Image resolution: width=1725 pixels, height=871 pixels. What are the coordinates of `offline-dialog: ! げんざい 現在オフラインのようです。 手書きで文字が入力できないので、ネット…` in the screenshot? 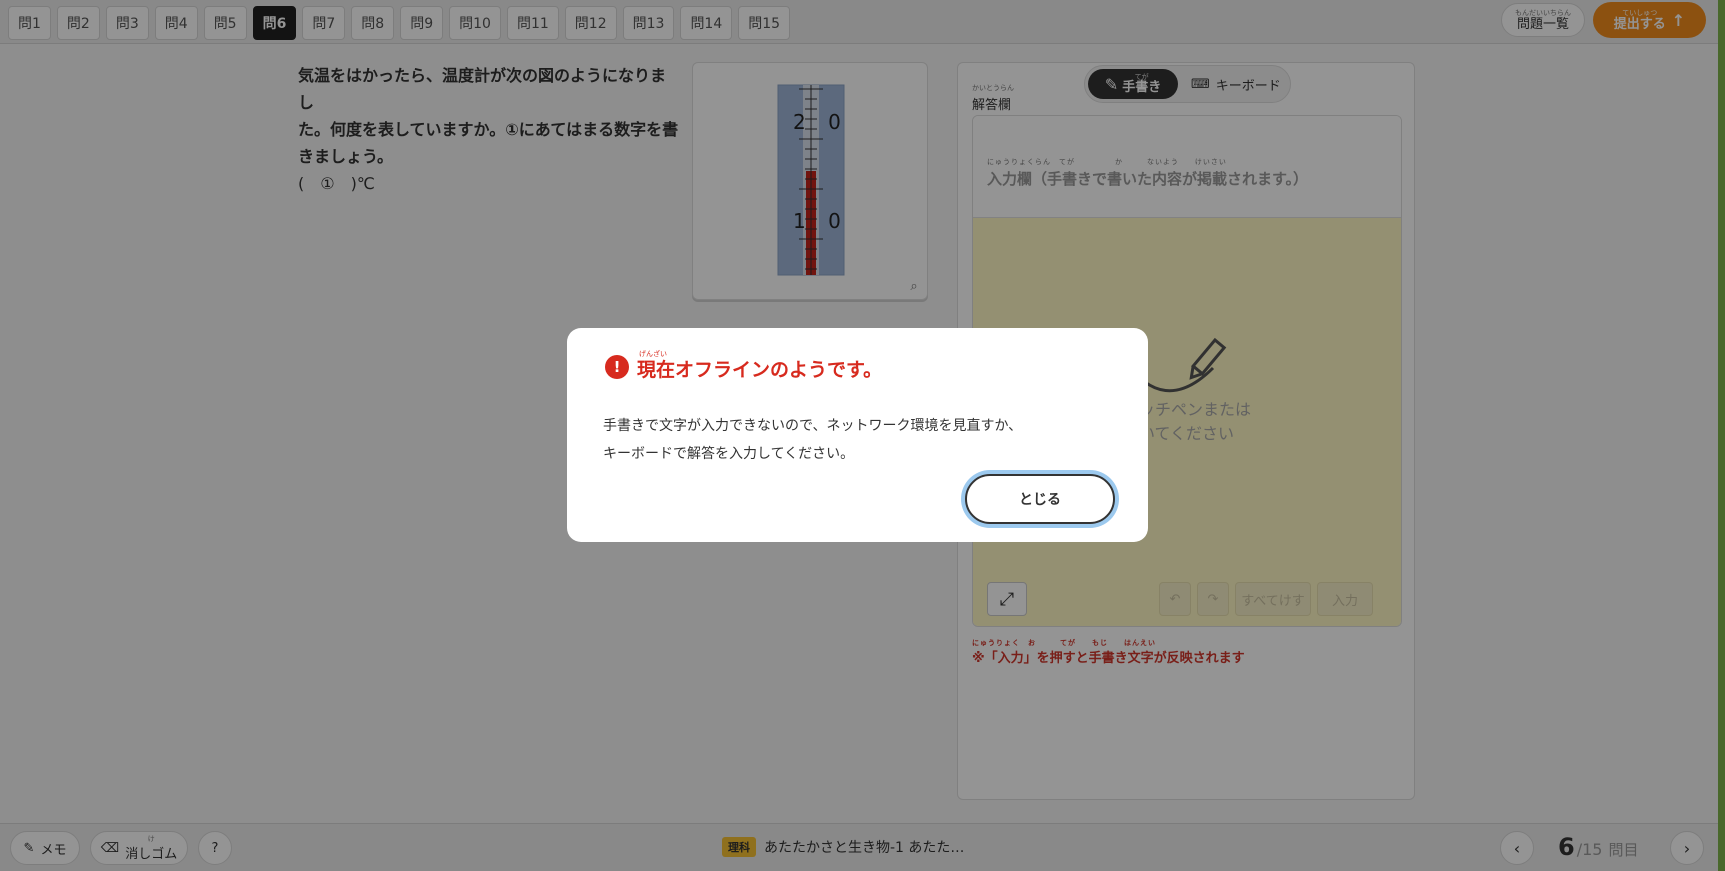 It's located at (857, 435).